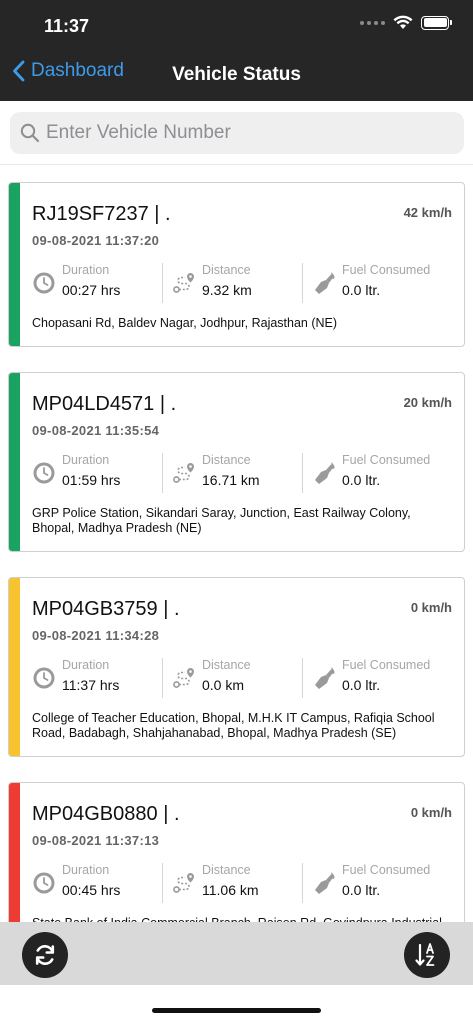 The height and width of the screenshot is (1024, 473). Describe the element at coordinates (231, 480) in the screenshot. I see `distance-value: 16.71 km` at that location.